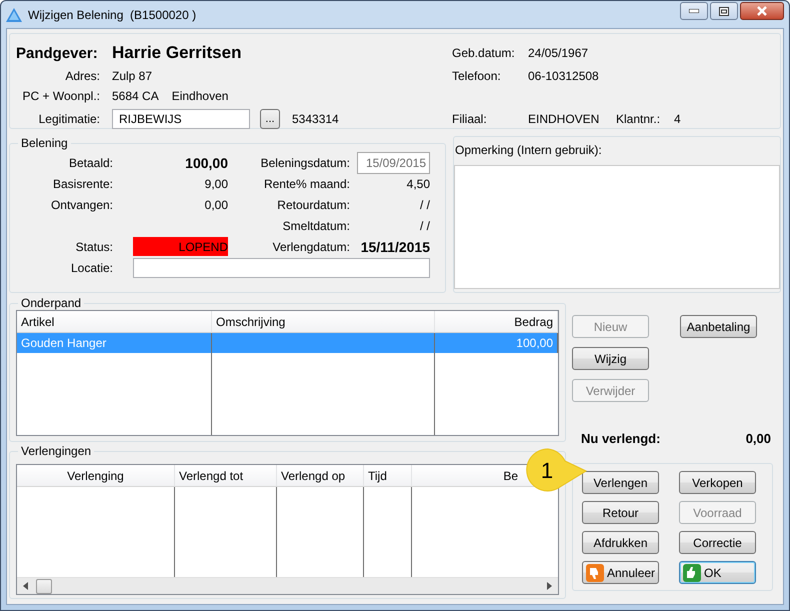 The width and height of the screenshot is (790, 611). Describe the element at coordinates (717, 482) in the screenshot. I see `action-button: Verkopen` at that location.